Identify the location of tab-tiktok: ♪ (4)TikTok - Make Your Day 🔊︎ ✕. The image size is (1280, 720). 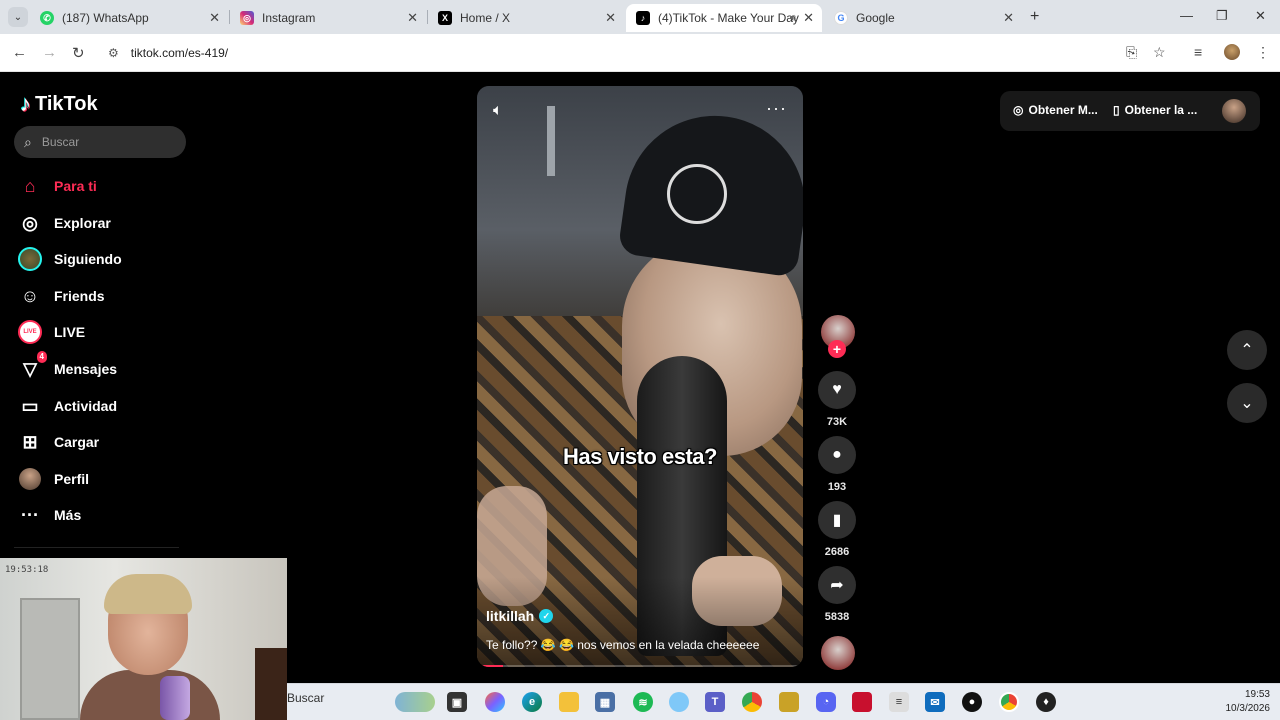
(724, 18).